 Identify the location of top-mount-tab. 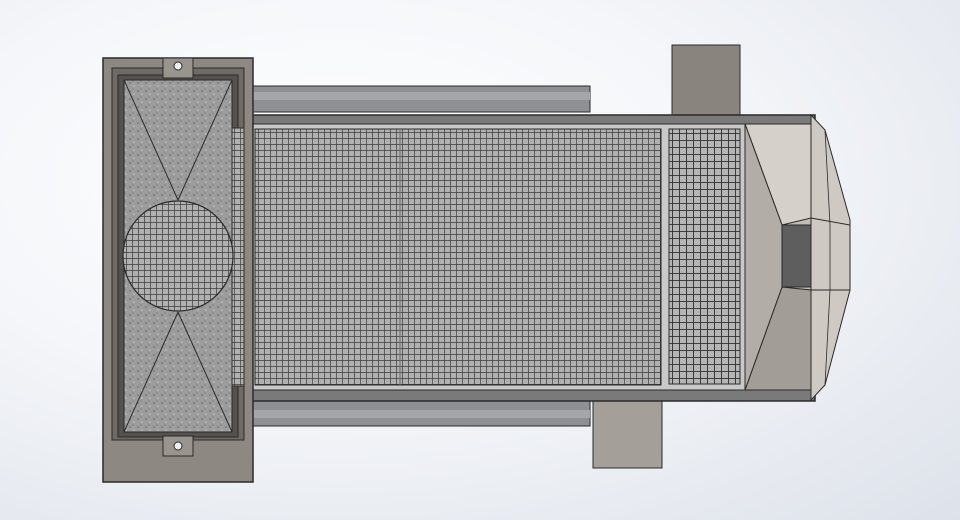
(706, 81).